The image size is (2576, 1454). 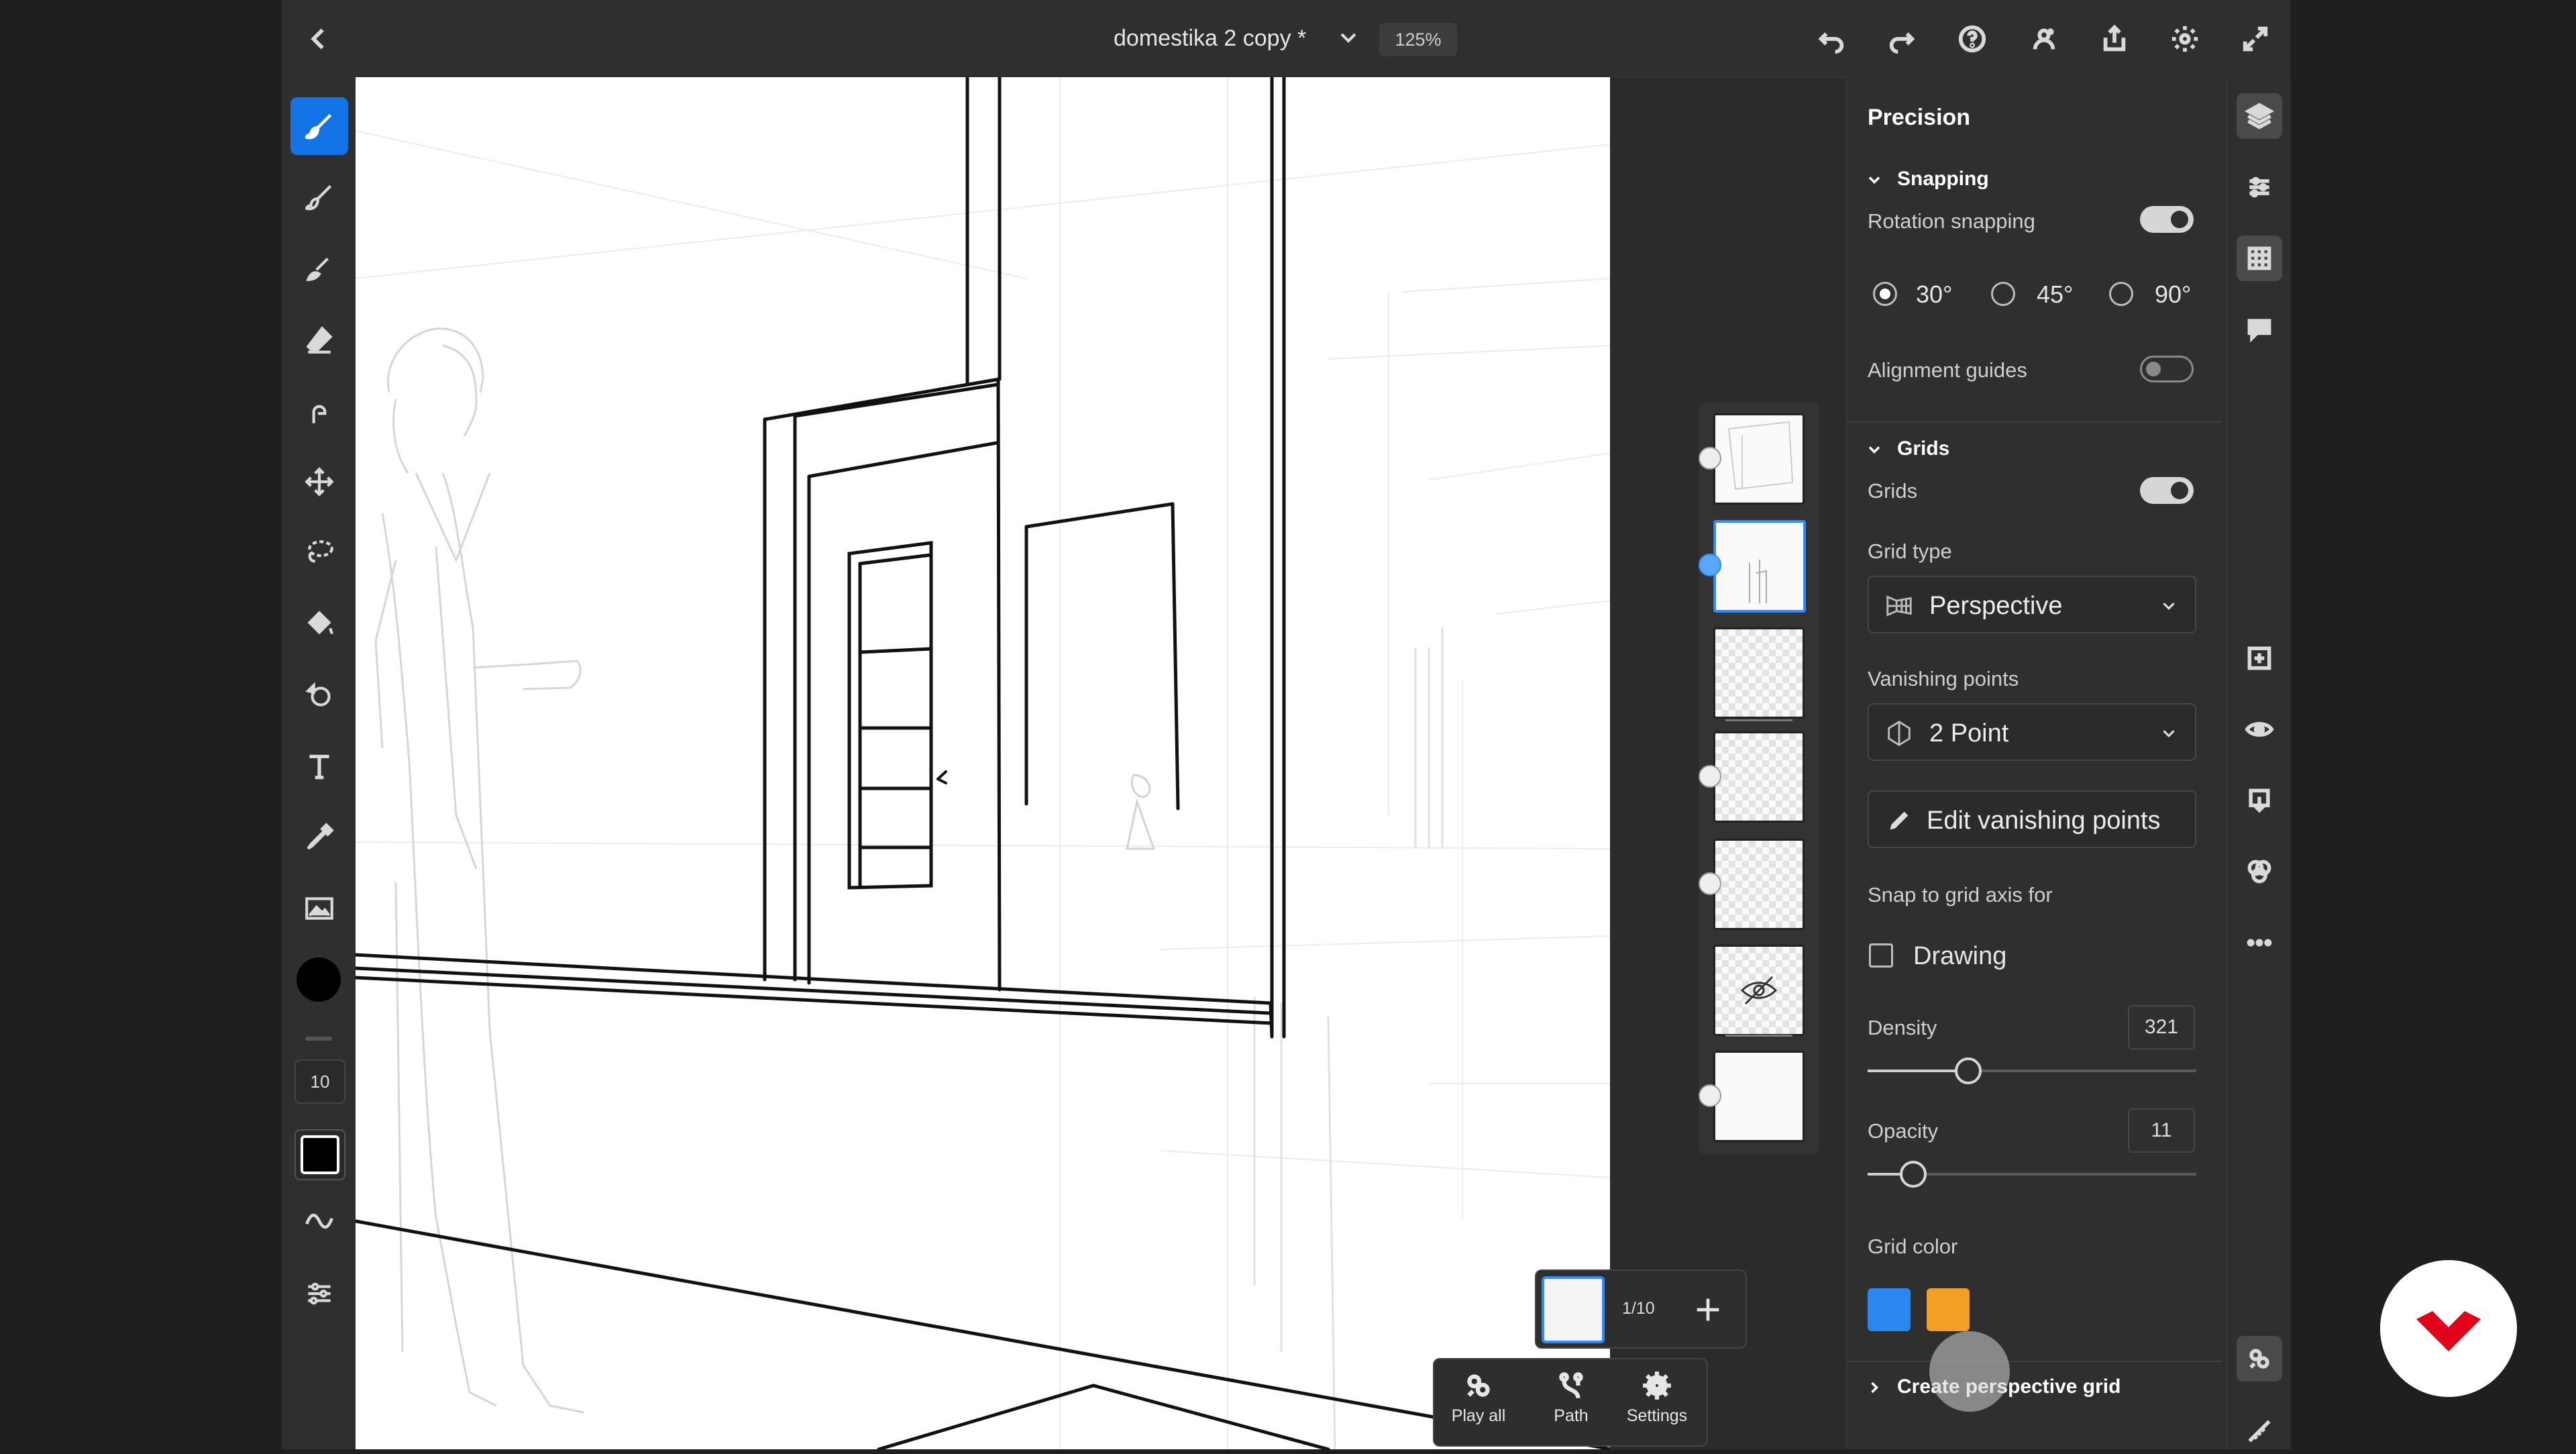 I want to click on grid-icon, so click(x=2259, y=258).